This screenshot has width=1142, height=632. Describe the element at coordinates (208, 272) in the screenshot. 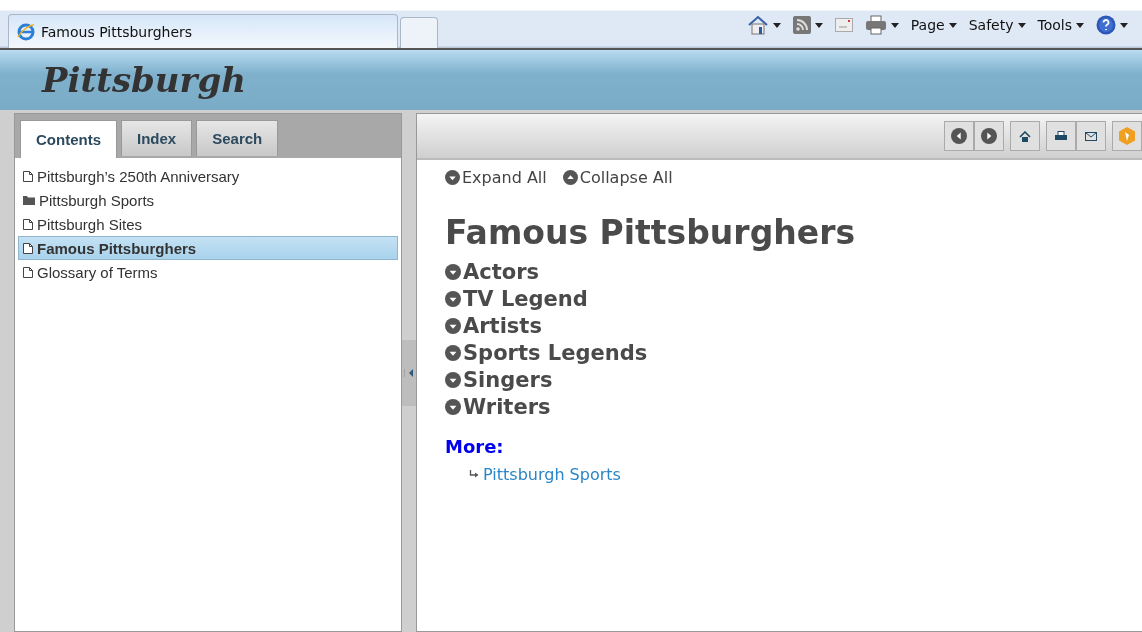

I see `tree-item: Glossary of Terms` at that location.